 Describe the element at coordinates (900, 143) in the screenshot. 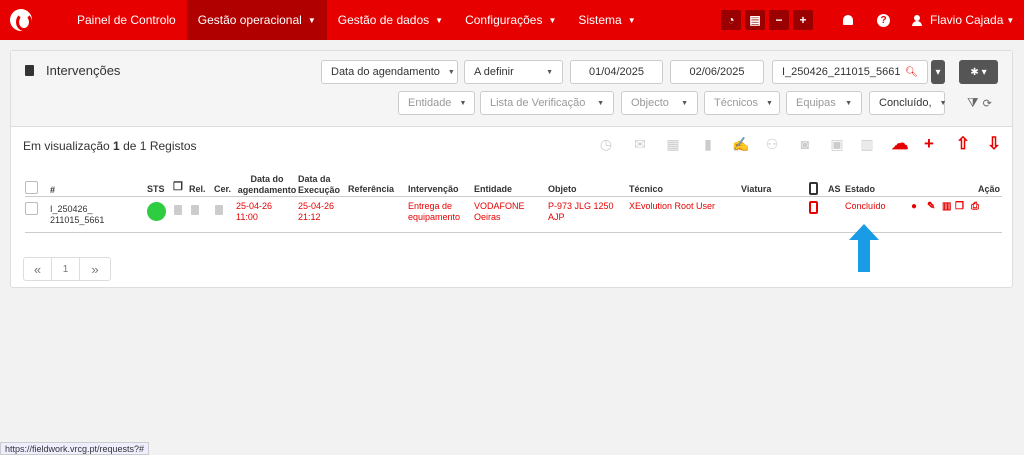

I see `cloud-upload-icon: ☁` at that location.